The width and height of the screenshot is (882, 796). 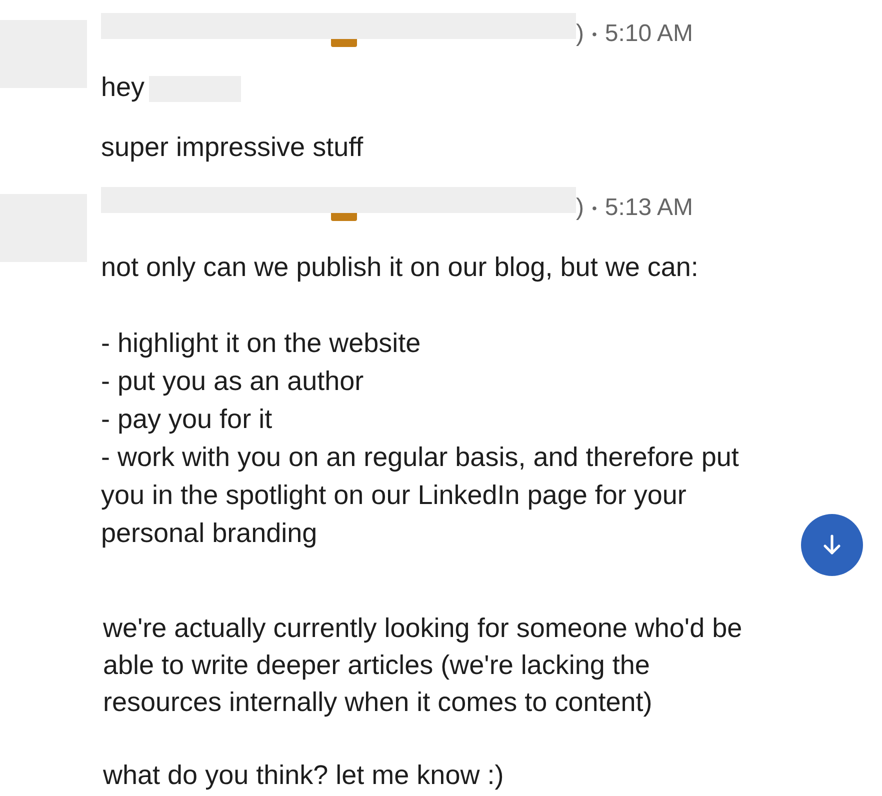 I want to click on message-text: - work with you on an regular basis, and therefore put you in the spotlight on our LinkedIn page for your personal branding, so click(x=420, y=495).